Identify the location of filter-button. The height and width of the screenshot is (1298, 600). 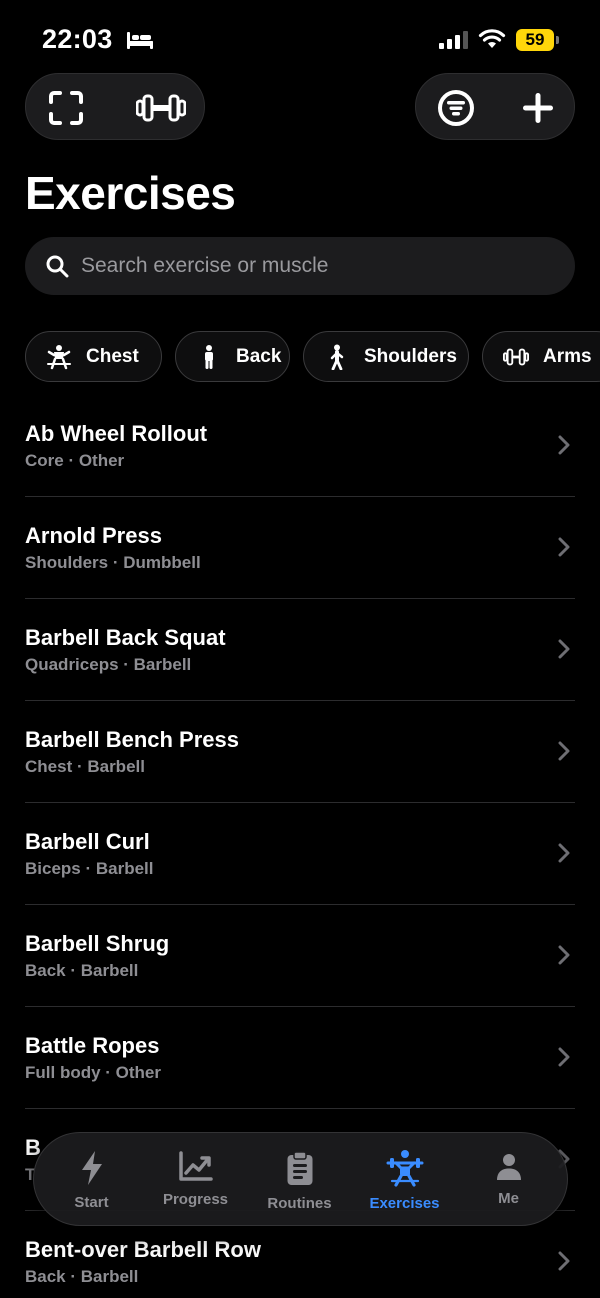
(456, 107).